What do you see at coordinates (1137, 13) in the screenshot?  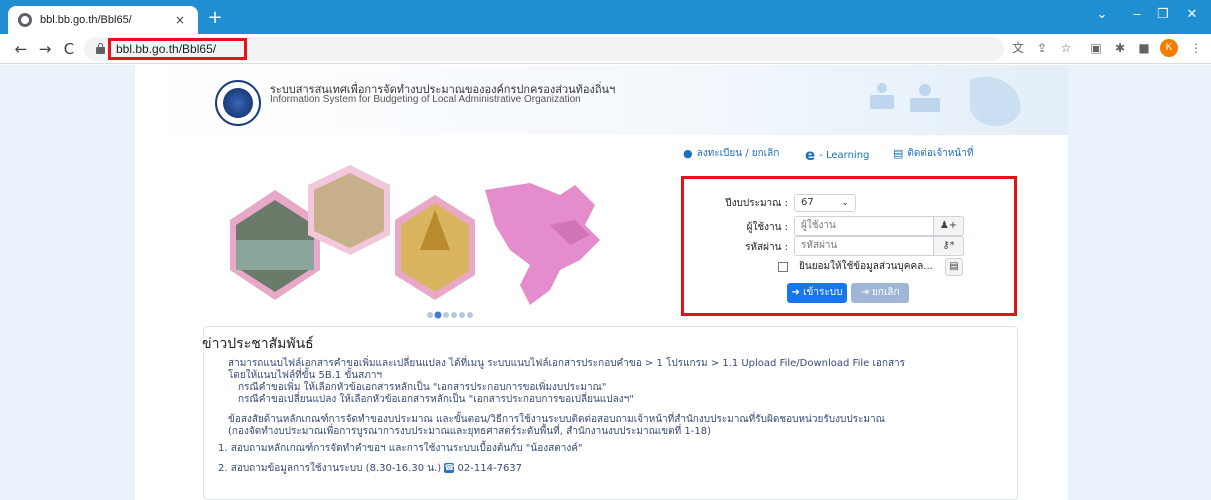 I see `minimize-button: –` at bounding box center [1137, 13].